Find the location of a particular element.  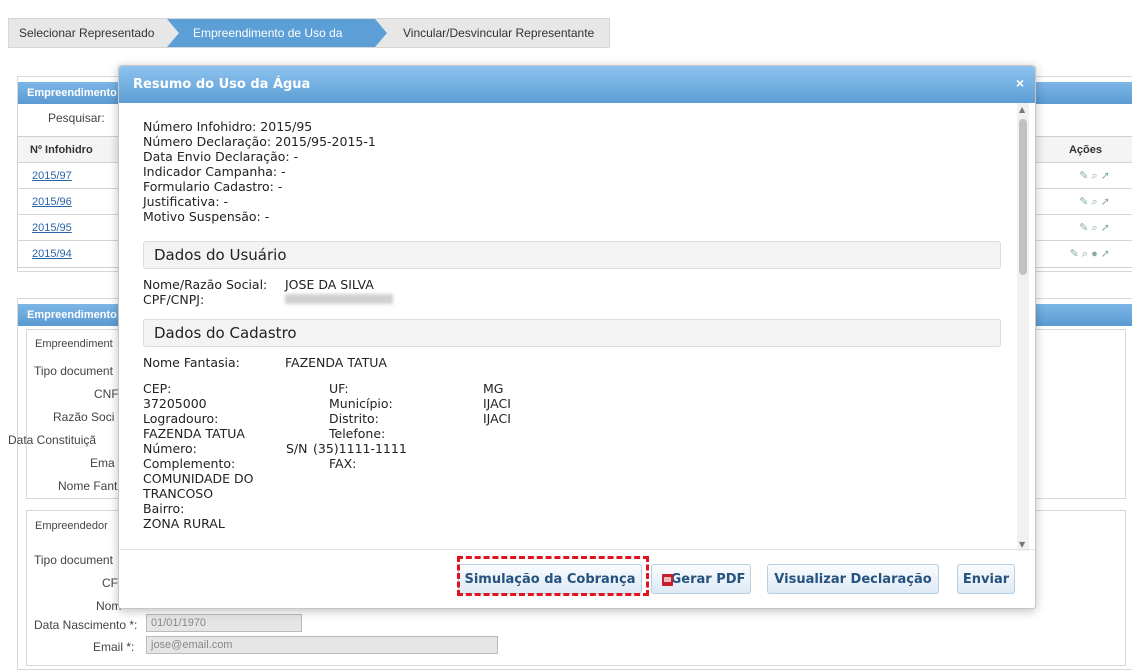

pdf-icon is located at coordinates (667, 580).